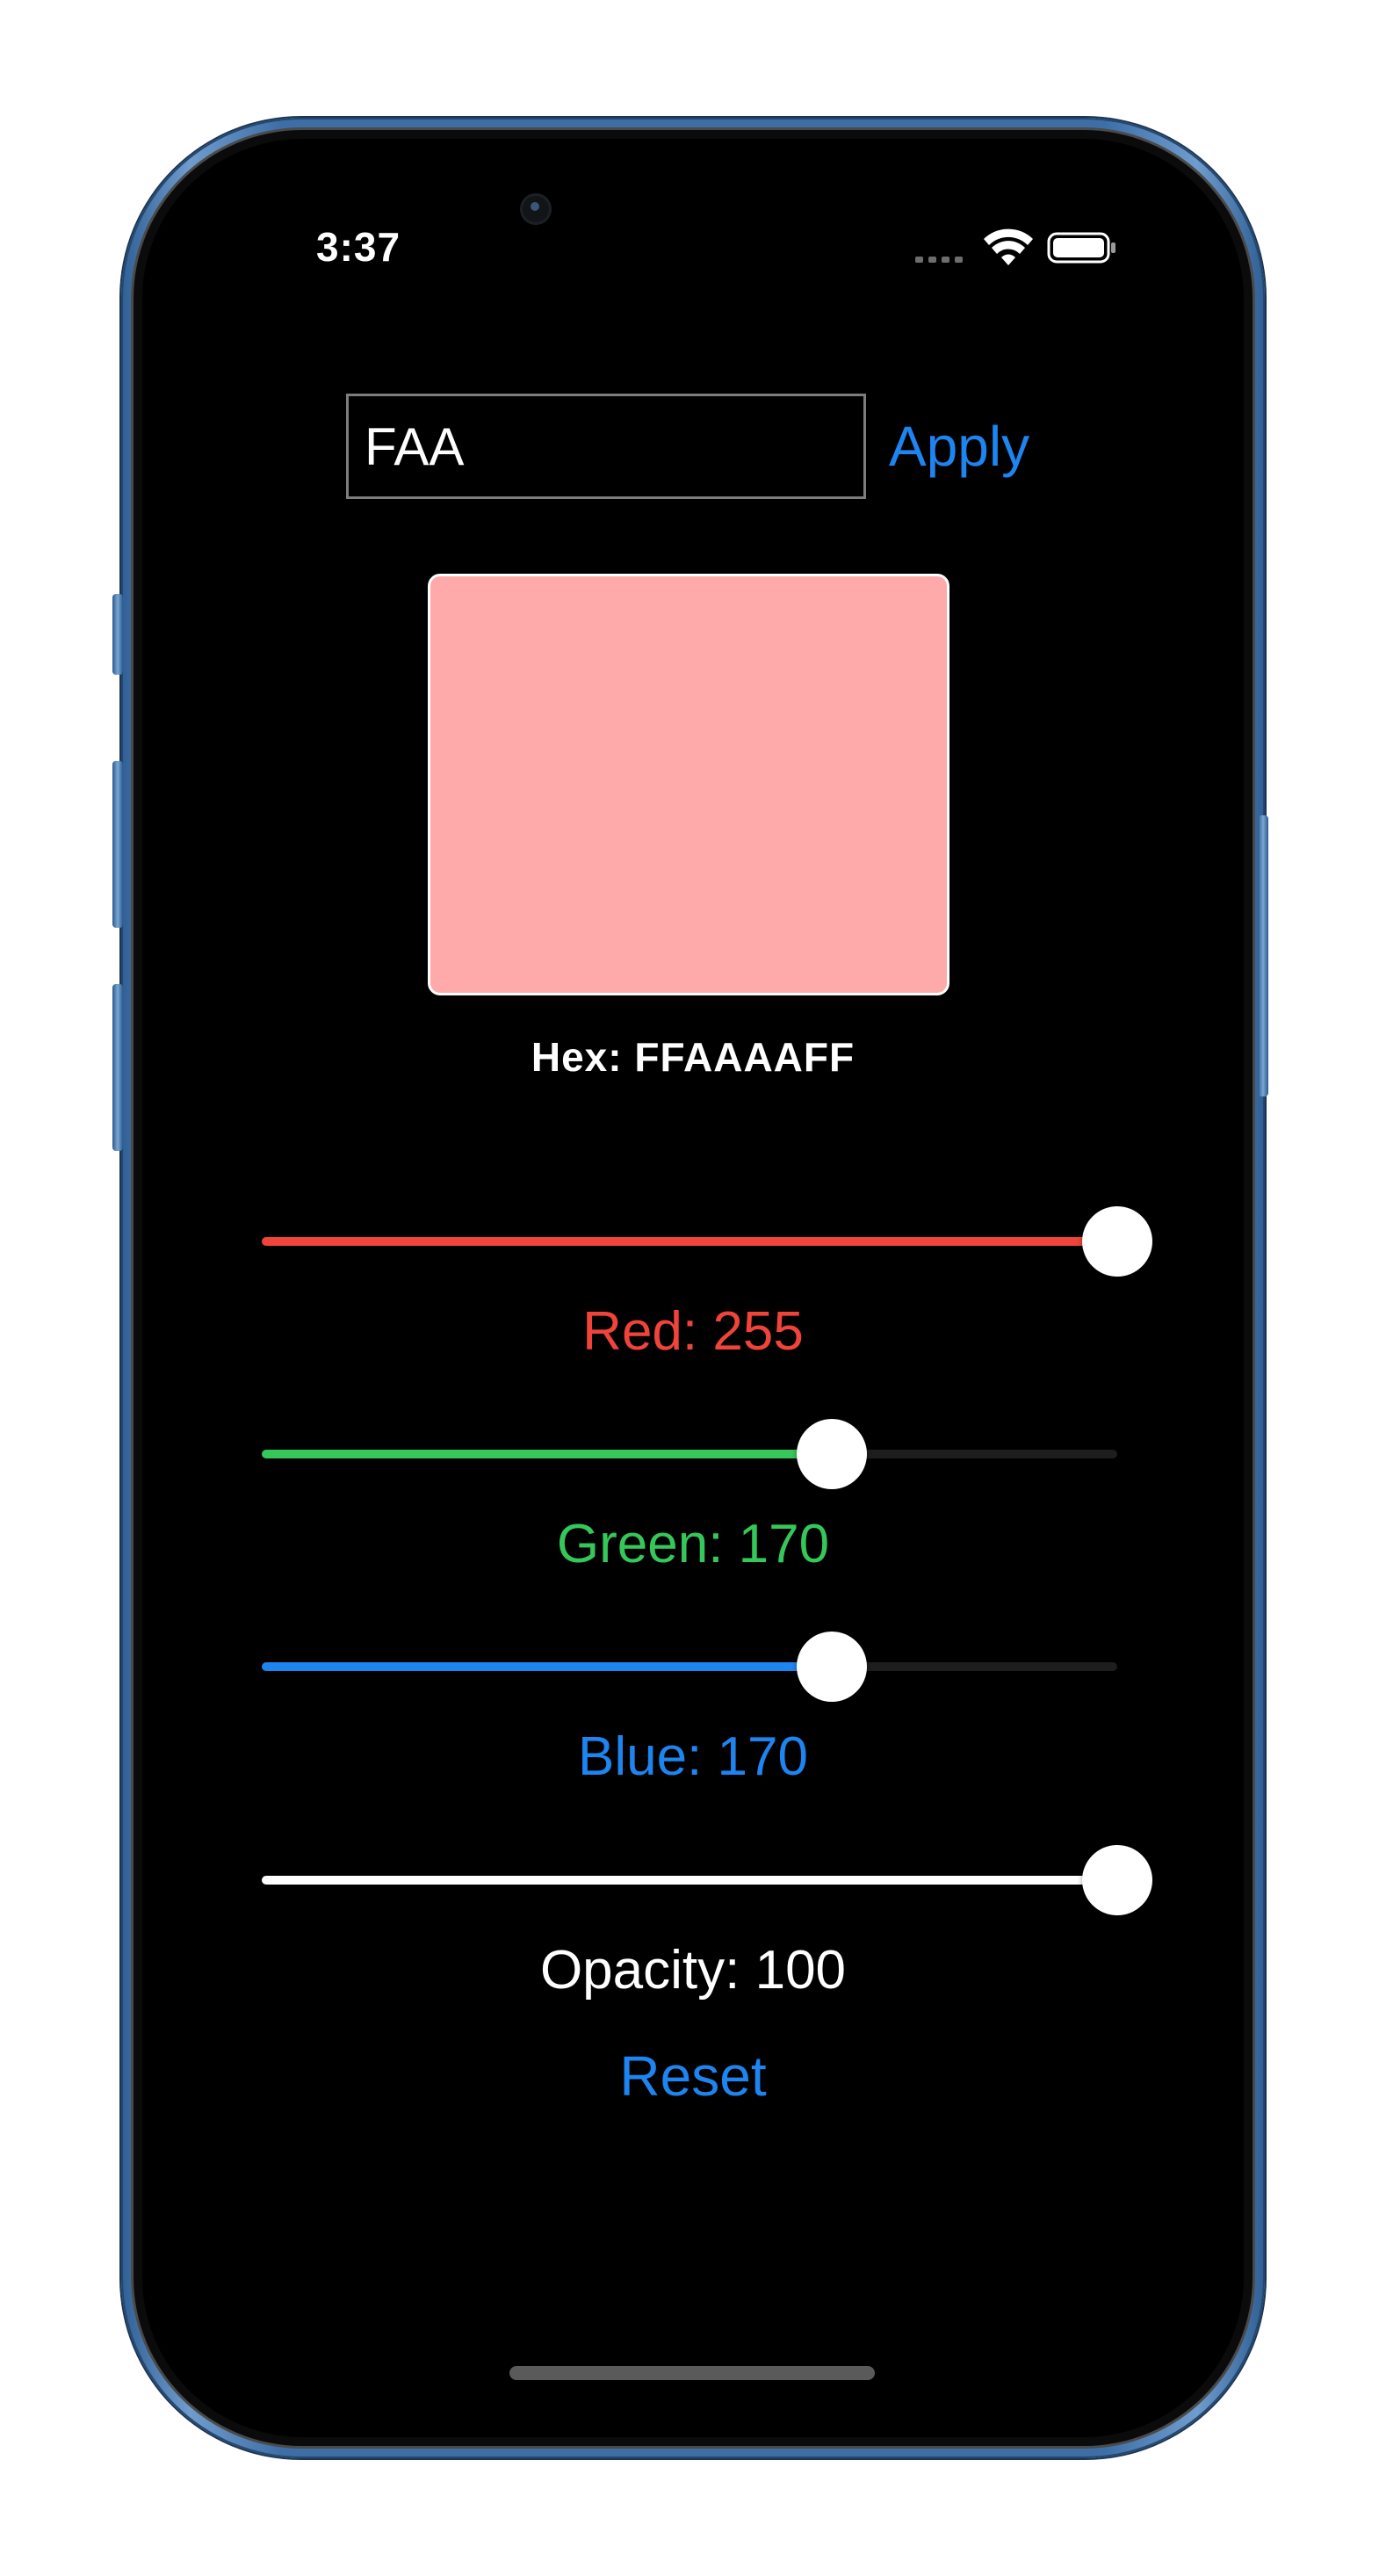 This screenshot has height=2576, width=1379. What do you see at coordinates (692, 2373) in the screenshot?
I see `home-indicator` at bounding box center [692, 2373].